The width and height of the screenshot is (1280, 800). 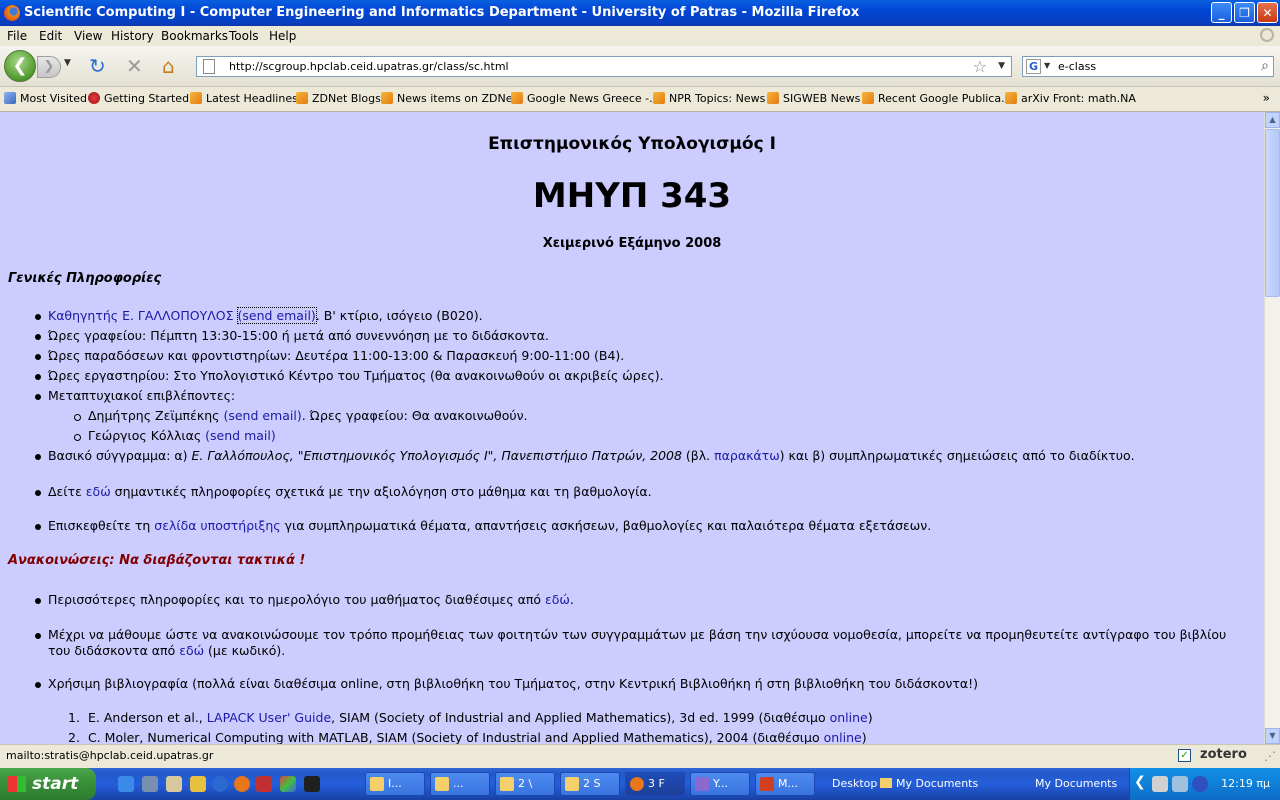 I want to click on bookmark-zdnet-news: News items on ZDNet, so click(x=449, y=98).